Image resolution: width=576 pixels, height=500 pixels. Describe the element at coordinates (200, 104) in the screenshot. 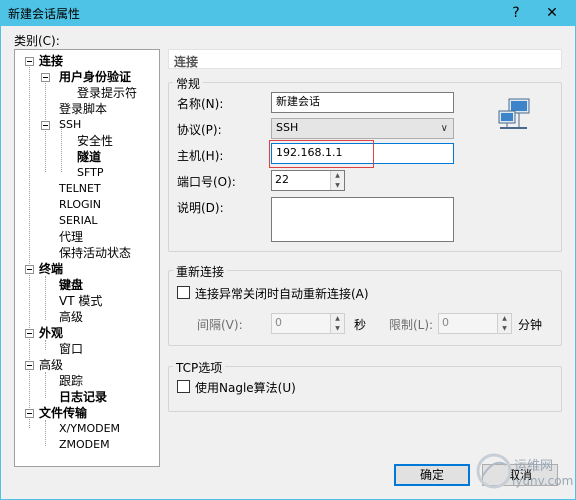

I see `name-label: 名称(N):` at that location.